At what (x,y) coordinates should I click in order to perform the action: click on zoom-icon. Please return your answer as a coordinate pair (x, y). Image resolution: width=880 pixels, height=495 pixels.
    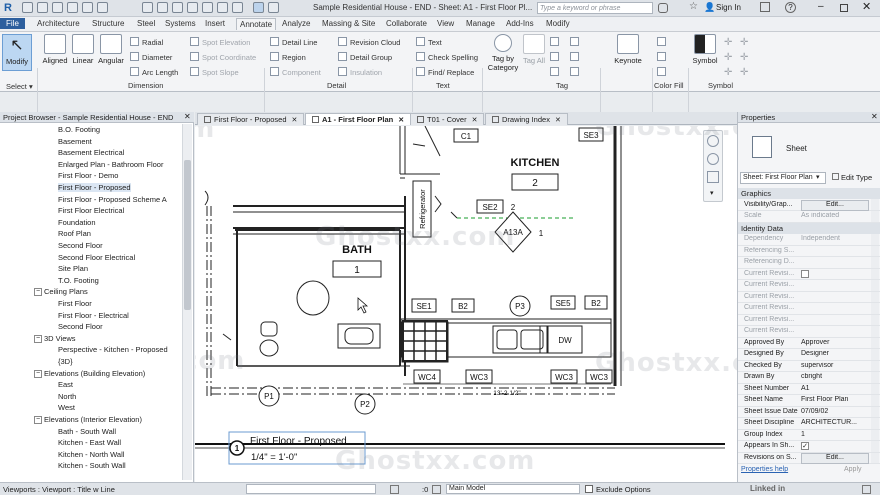
    Looking at the image, I should click on (713, 177).